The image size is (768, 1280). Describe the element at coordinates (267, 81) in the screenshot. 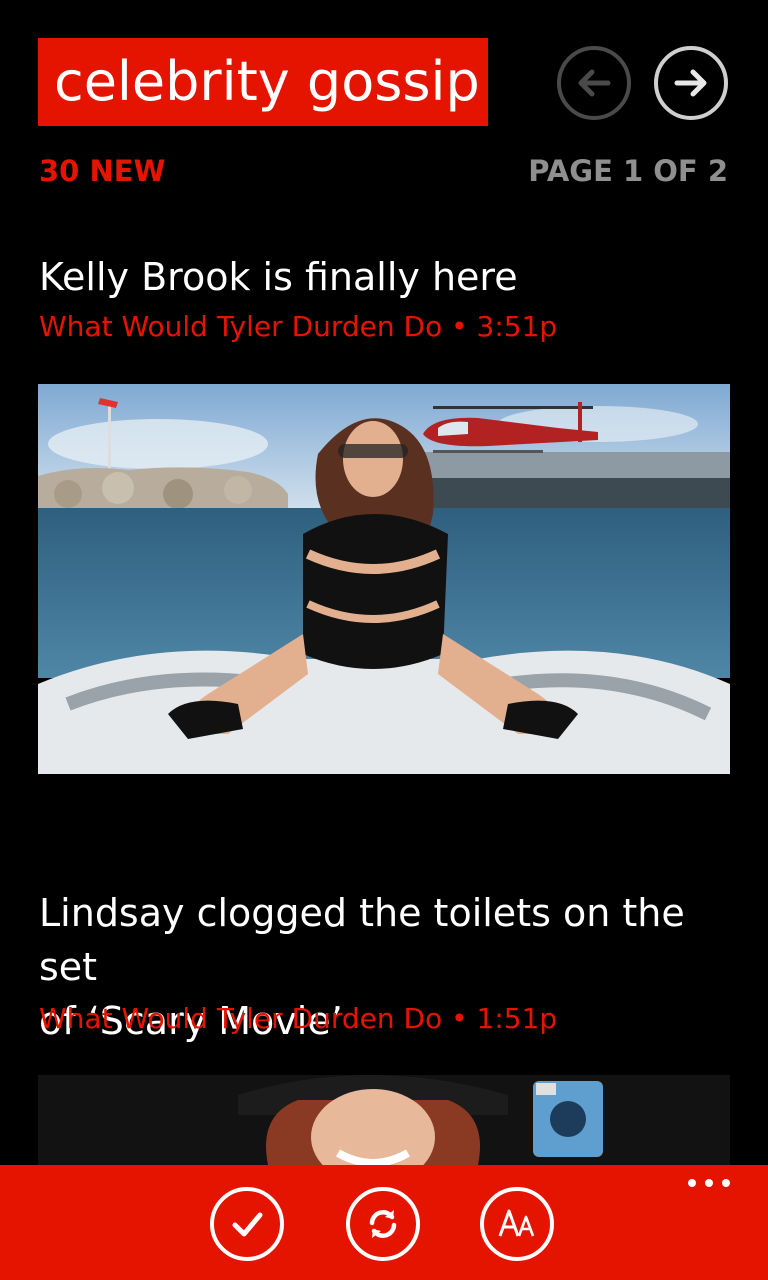

I see `page-title: celebrity gossip` at that location.